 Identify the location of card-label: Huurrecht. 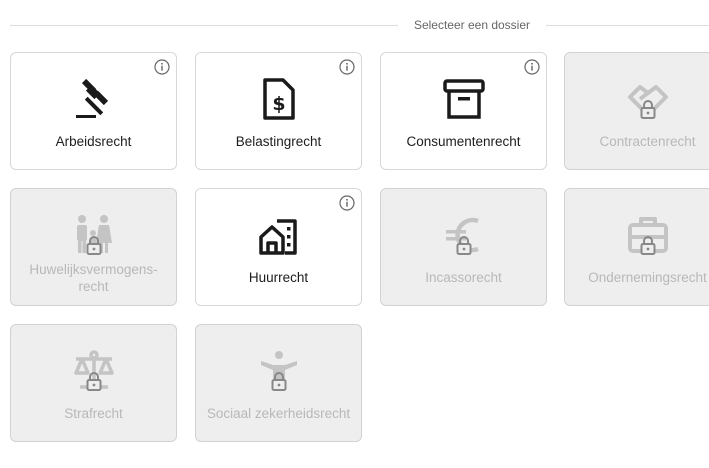
(278, 277).